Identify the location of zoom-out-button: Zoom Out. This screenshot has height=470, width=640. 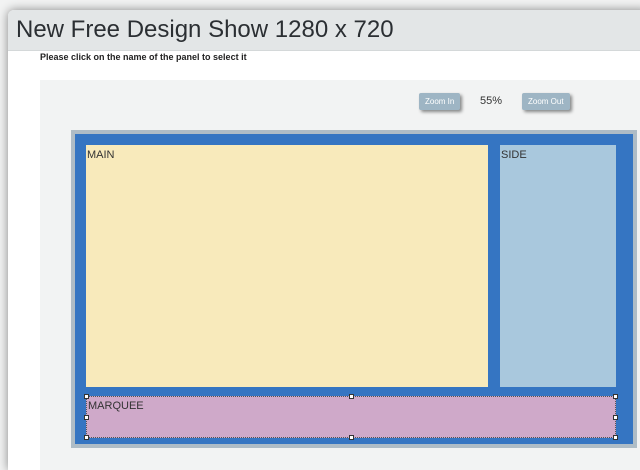
(546, 101).